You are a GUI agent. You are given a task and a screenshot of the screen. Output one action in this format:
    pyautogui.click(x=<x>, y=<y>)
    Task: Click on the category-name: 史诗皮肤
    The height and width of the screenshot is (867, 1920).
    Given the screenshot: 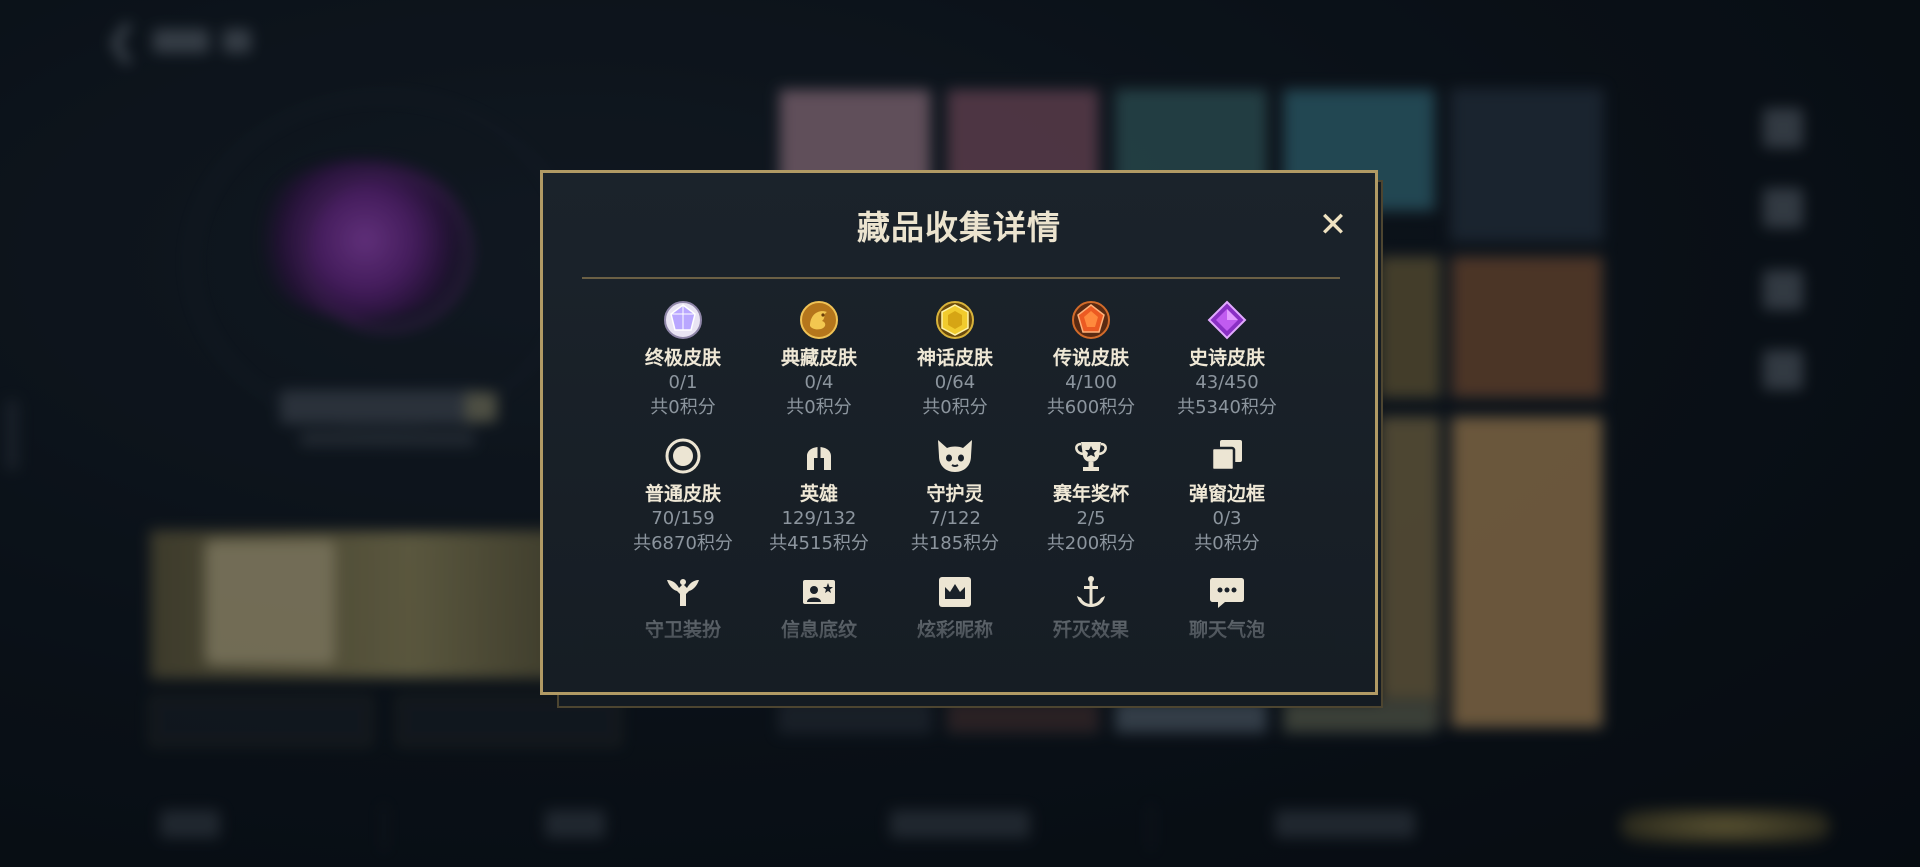 What is the action you would take?
    pyautogui.click(x=1226, y=358)
    